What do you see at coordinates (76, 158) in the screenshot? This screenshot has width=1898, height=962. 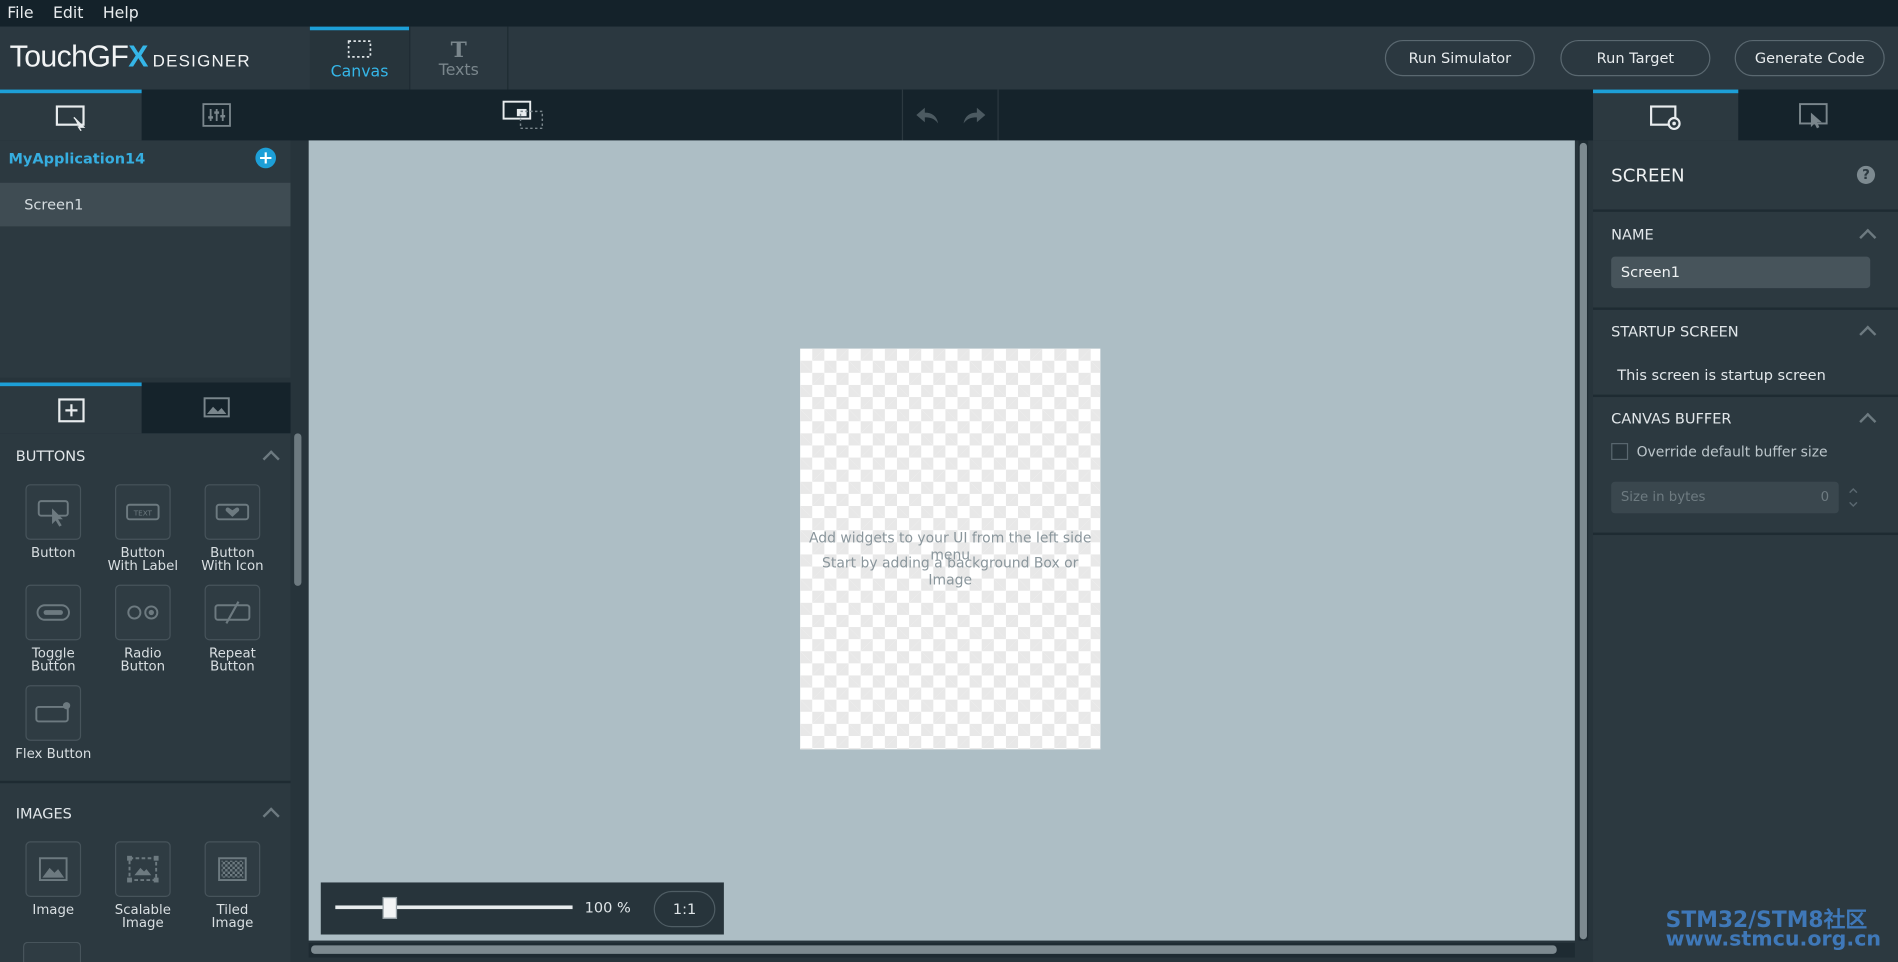 I see `application-name: MyApplication14` at bounding box center [76, 158].